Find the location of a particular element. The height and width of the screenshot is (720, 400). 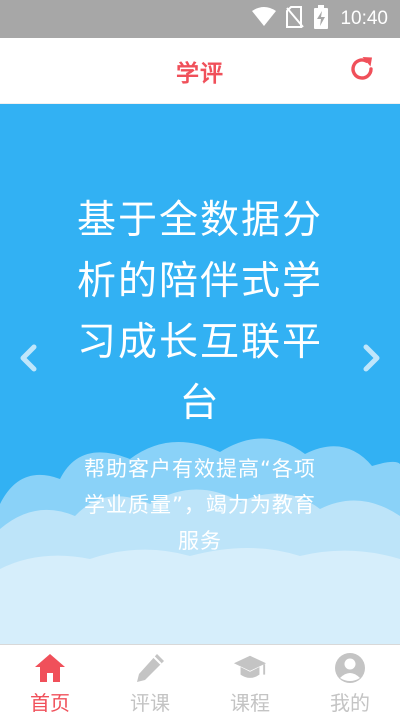

refresh-icon is located at coordinates (362, 71).